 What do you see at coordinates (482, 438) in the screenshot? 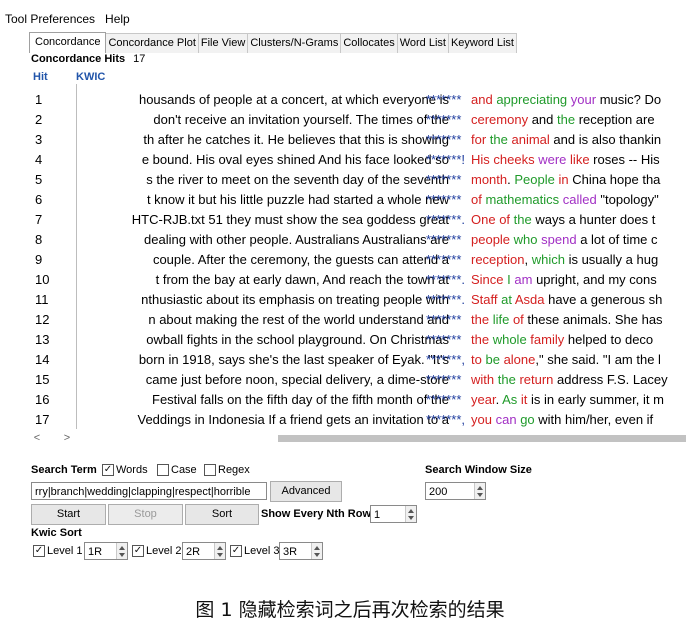
I see `scroll-thumb` at bounding box center [482, 438].